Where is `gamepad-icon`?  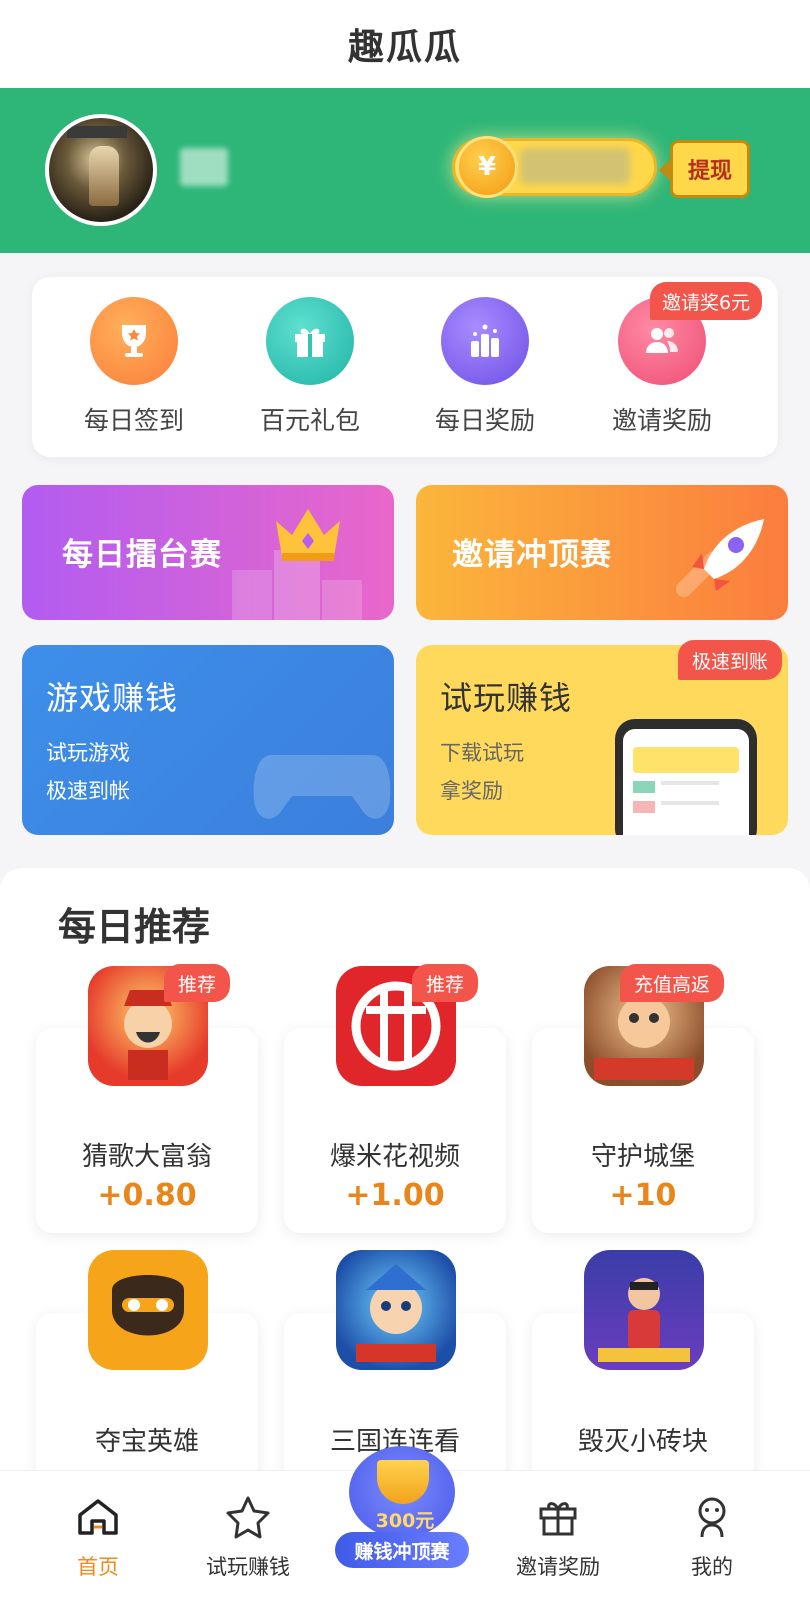
gamepad-icon is located at coordinates (322, 787).